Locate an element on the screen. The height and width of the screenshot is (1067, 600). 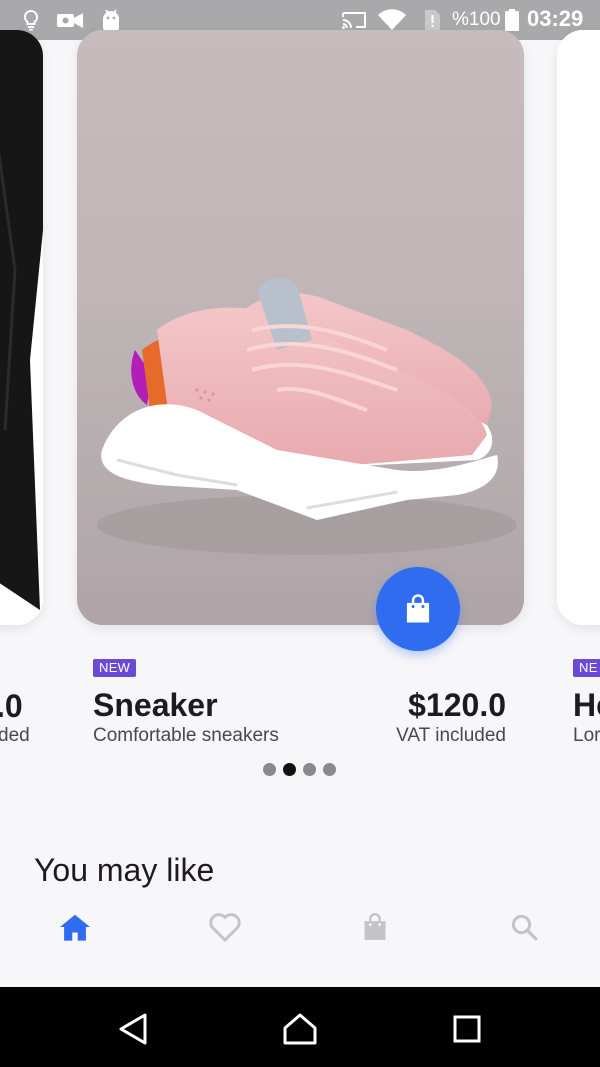
previous-vat: ded is located at coordinates (15, 735).